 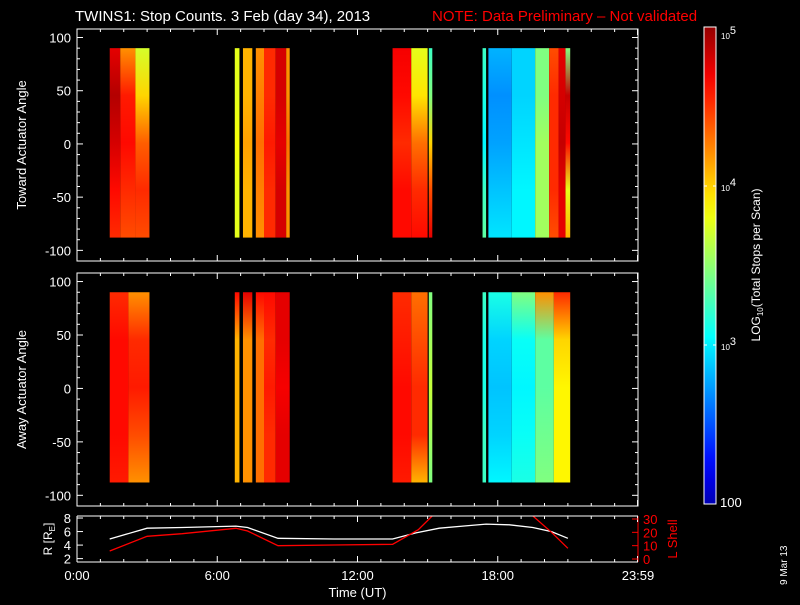 I want to click on left-y-tick-label: 4, so click(x=67, y=545).